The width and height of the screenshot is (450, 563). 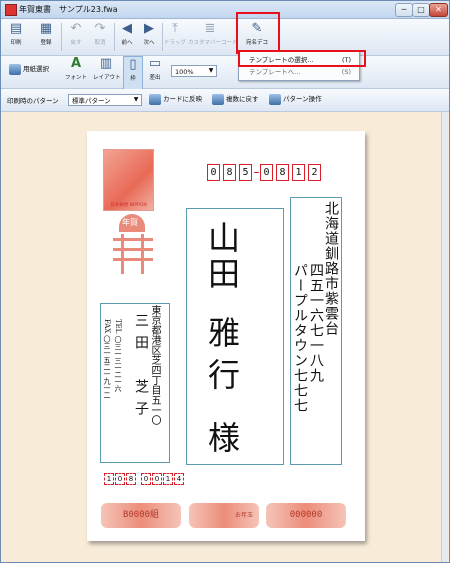 What do you see at coordinates (128, 205) in the screenshot?
I see `stamp-label: 日本郵便 NIPPON` at bounding box center [128, 205].